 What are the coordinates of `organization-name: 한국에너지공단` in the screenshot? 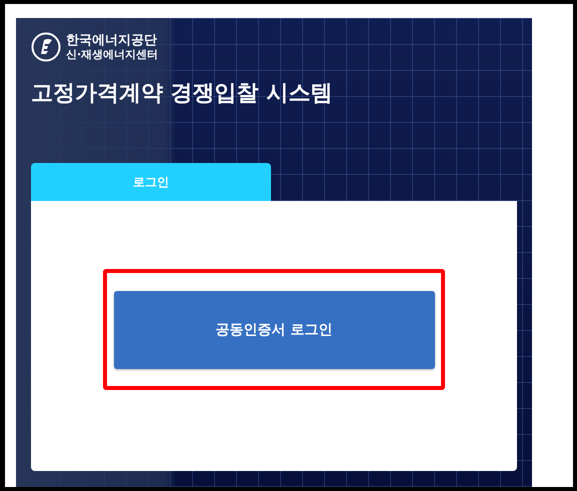 It's located at (112, 41).